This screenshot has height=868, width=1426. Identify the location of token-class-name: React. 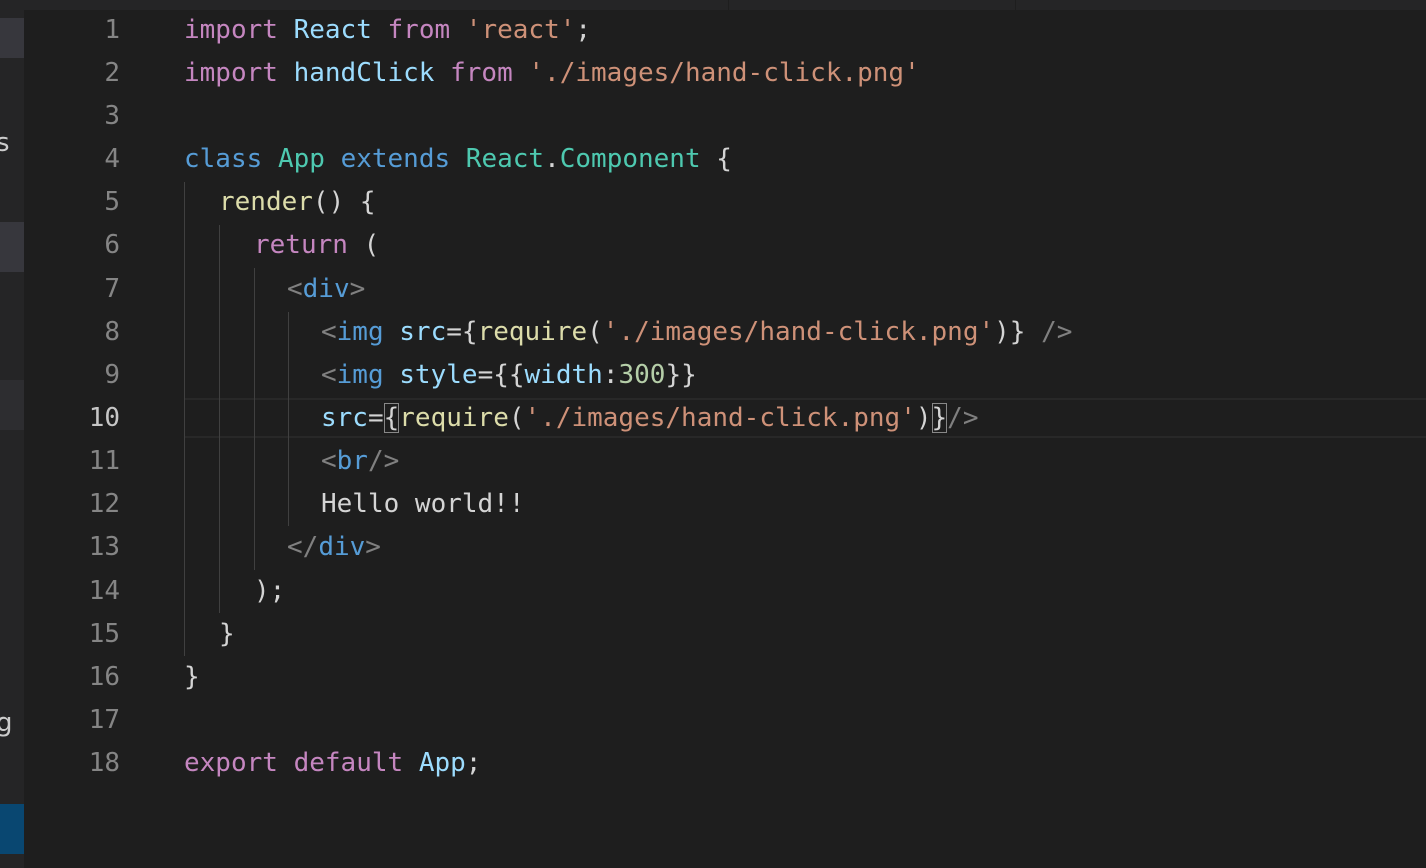
(505, 159).